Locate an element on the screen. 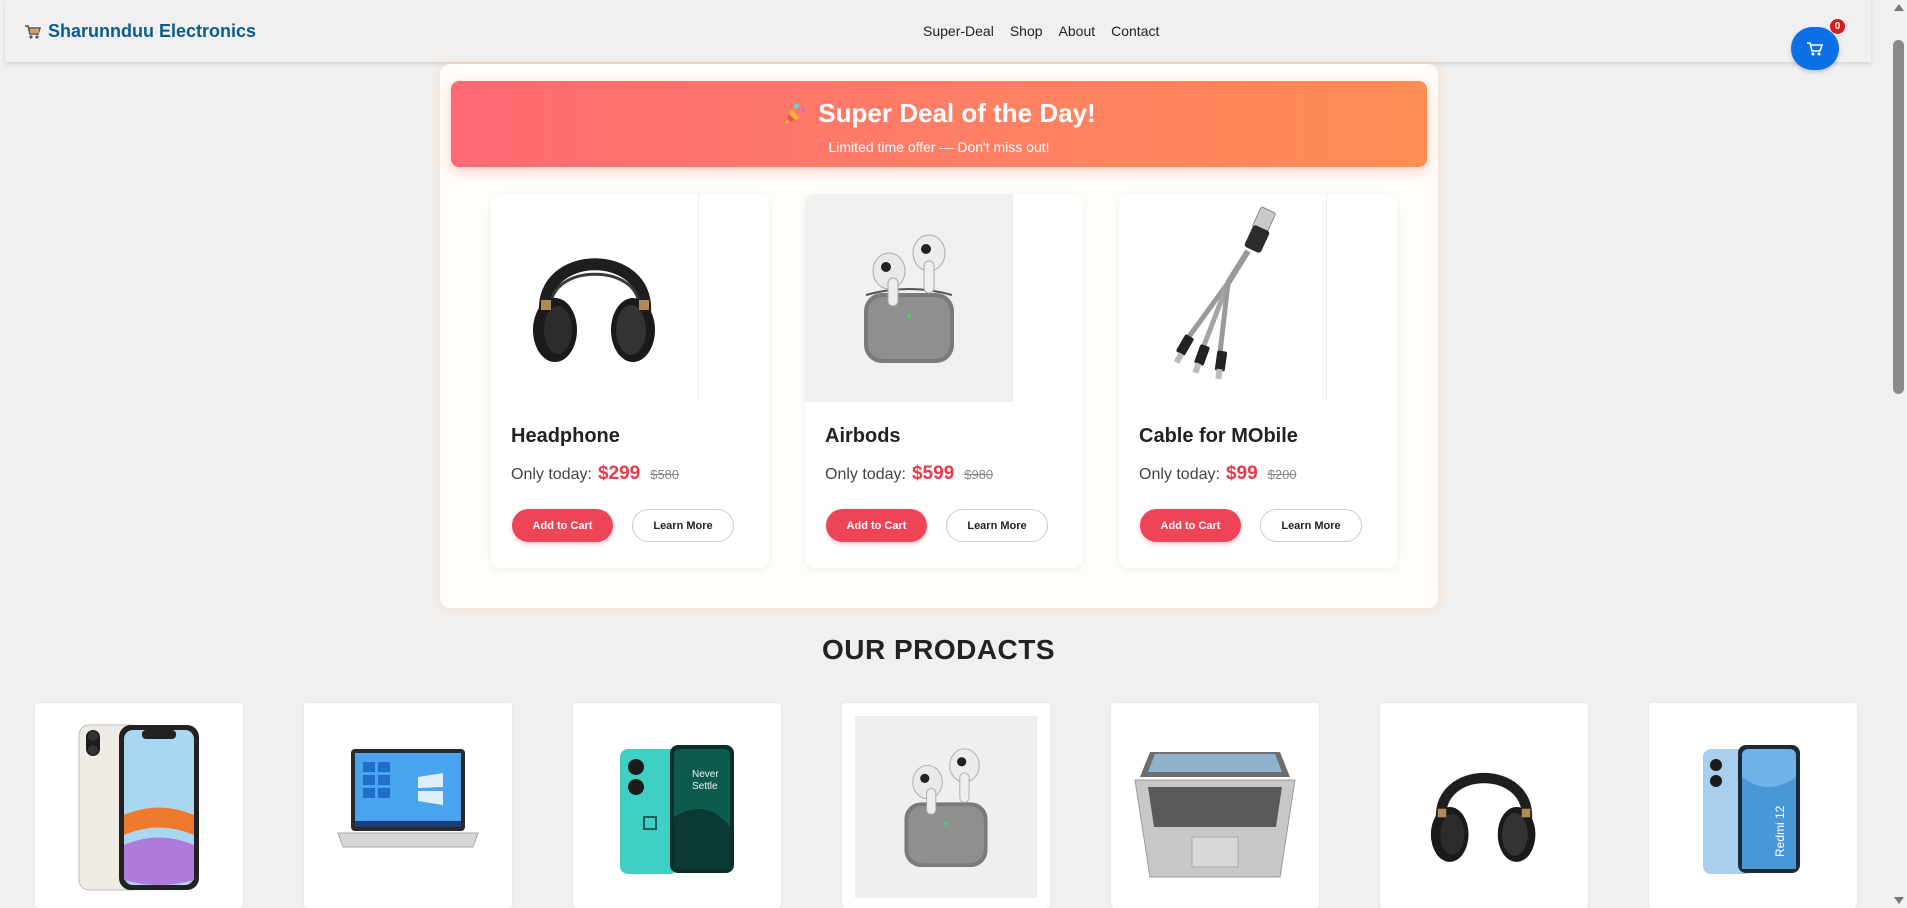  headphone-image is located at coordinates (595, 298).